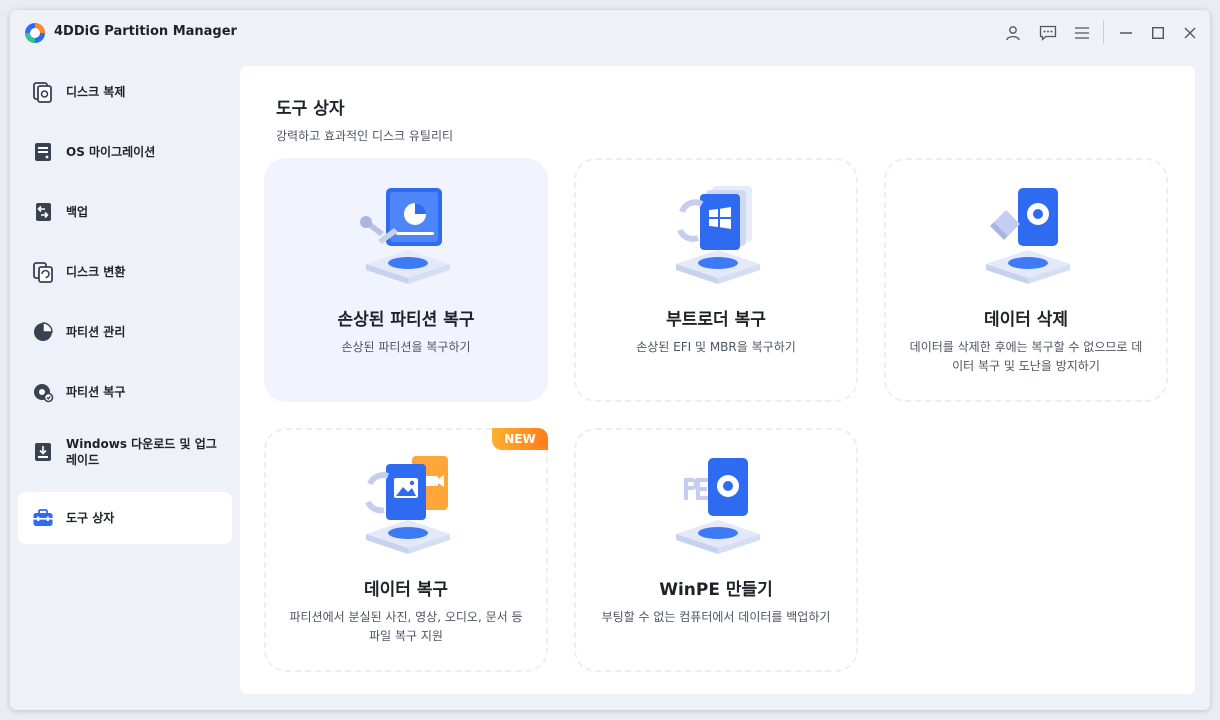 The image size is (1220, 720). Describe the element at coordinates (365, 136) in the screenshot. I see `page-subtitle: 강력하고 효과적인 디스크 유틸리티` at that location.